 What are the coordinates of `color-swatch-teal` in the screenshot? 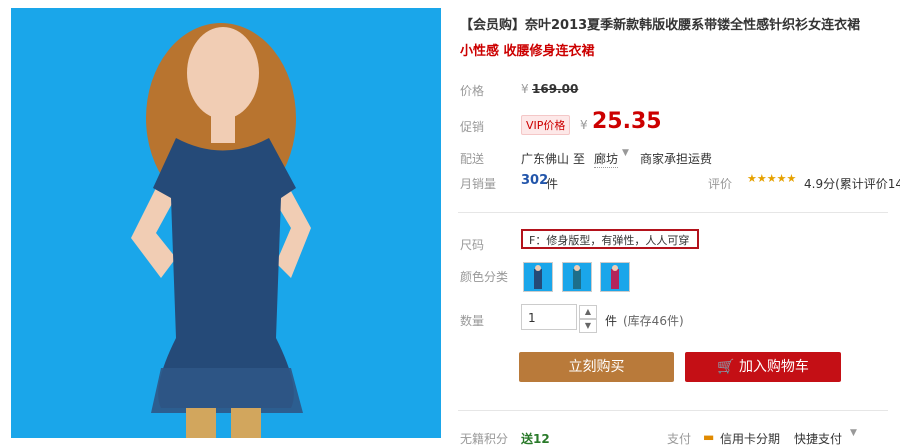 It's located at (577, 277).